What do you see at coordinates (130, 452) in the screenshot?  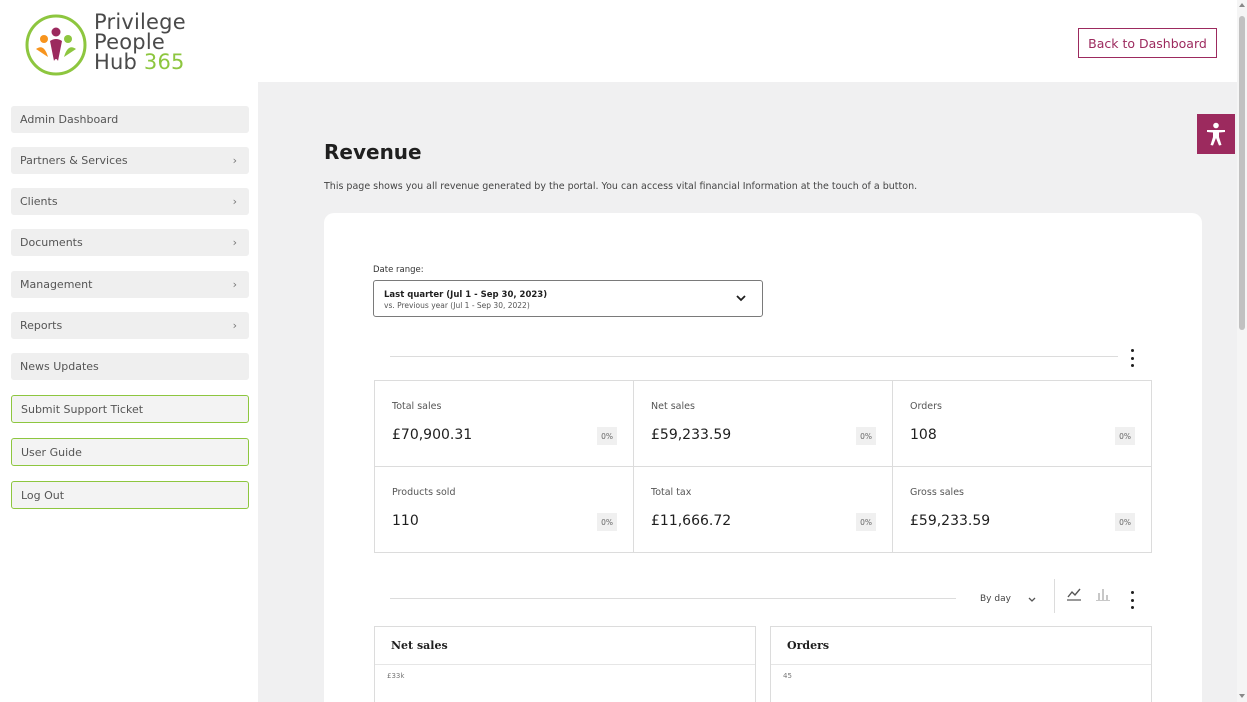 I see `sidebar-item-user-guide: User Guide` at bounding box center [130, 452].